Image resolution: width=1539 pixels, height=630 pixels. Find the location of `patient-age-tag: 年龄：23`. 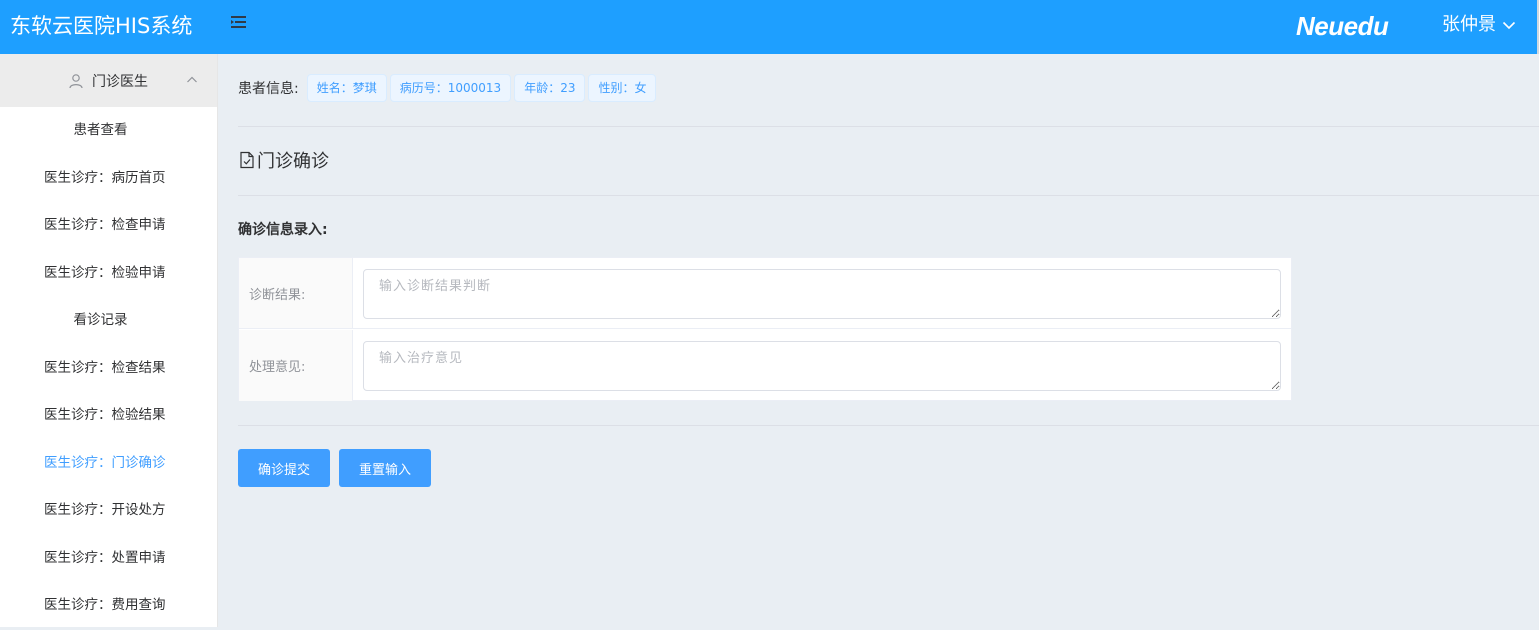

patient-age-tag: 年龄：23 is located at coordinates (550, 88).